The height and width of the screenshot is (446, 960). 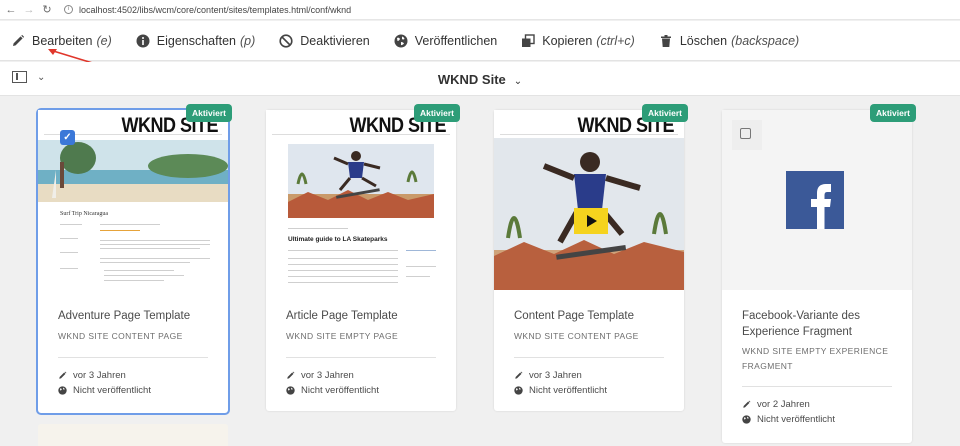 What do you see at coordinates (574, 316) in the screenshot?
I see `card-title: Content Page Template` at bounding box center [574, 316].